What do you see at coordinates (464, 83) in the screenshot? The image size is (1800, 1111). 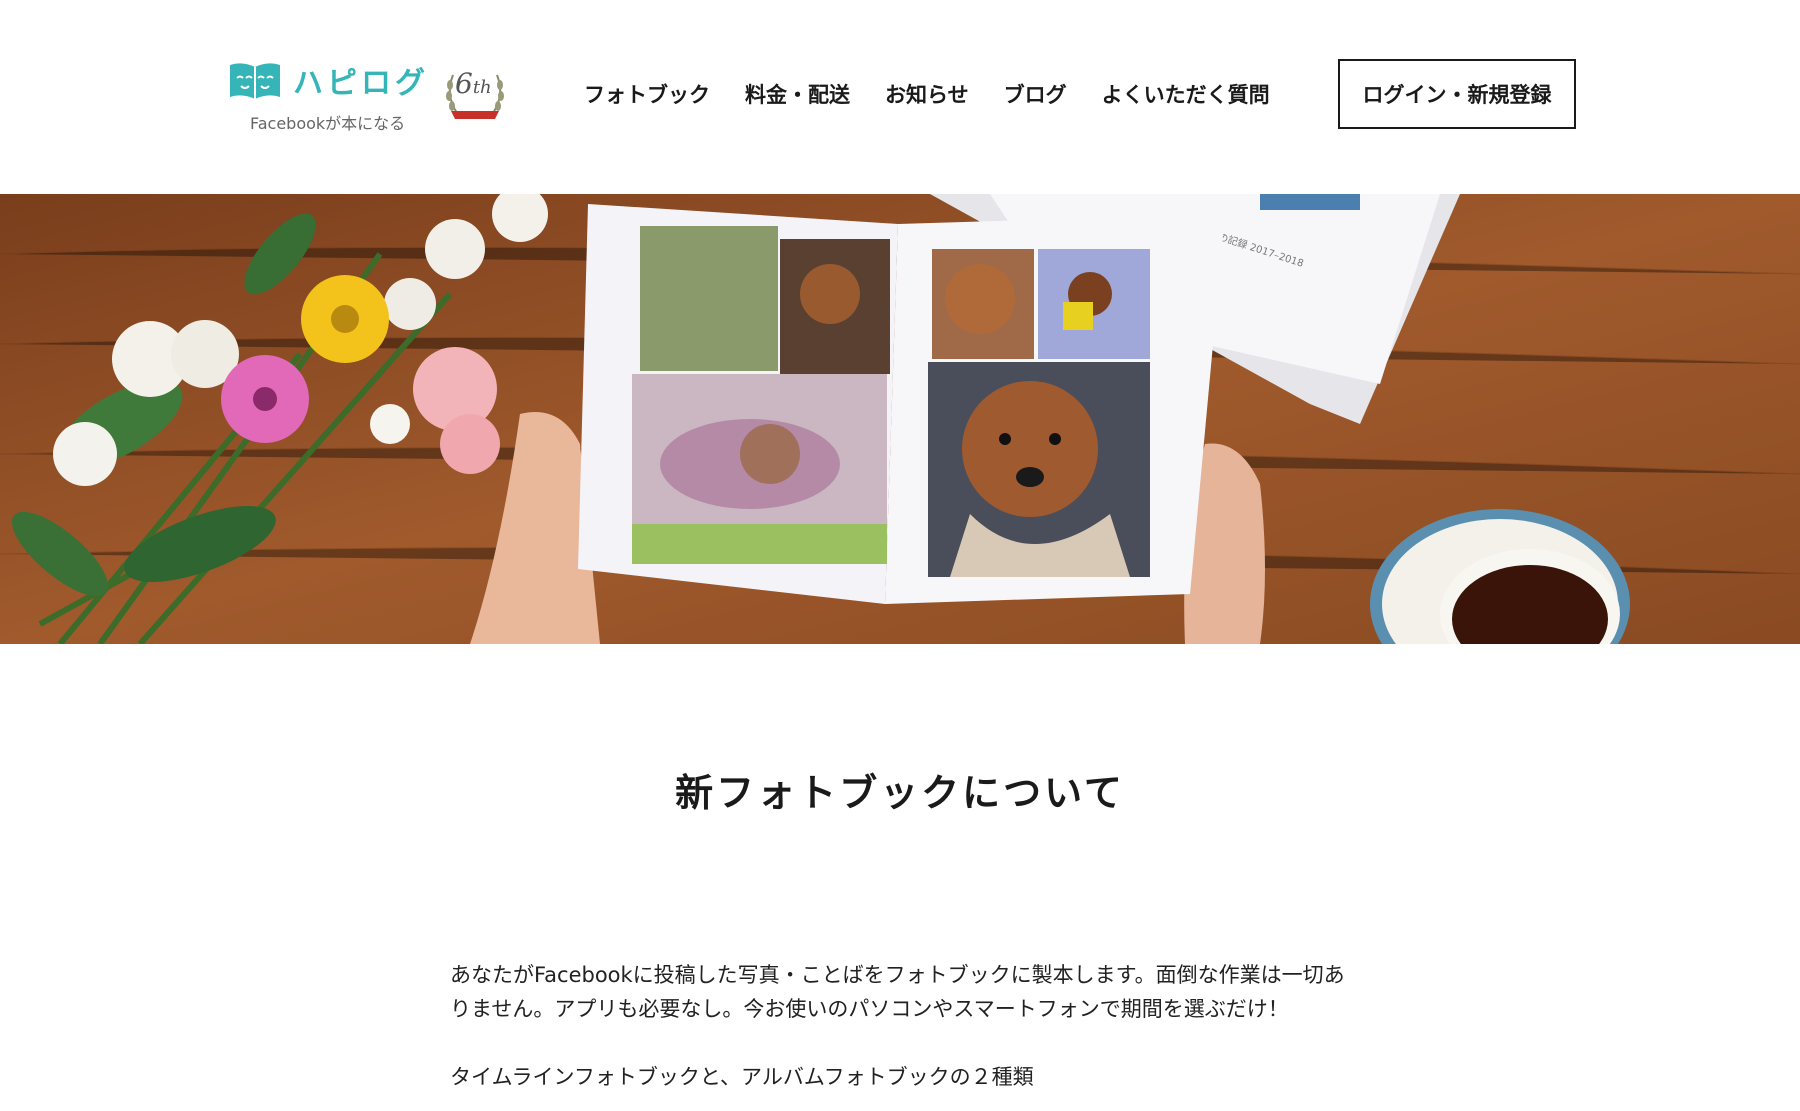 I see `anniversary-number: 6` at bounding box center [464, 83].